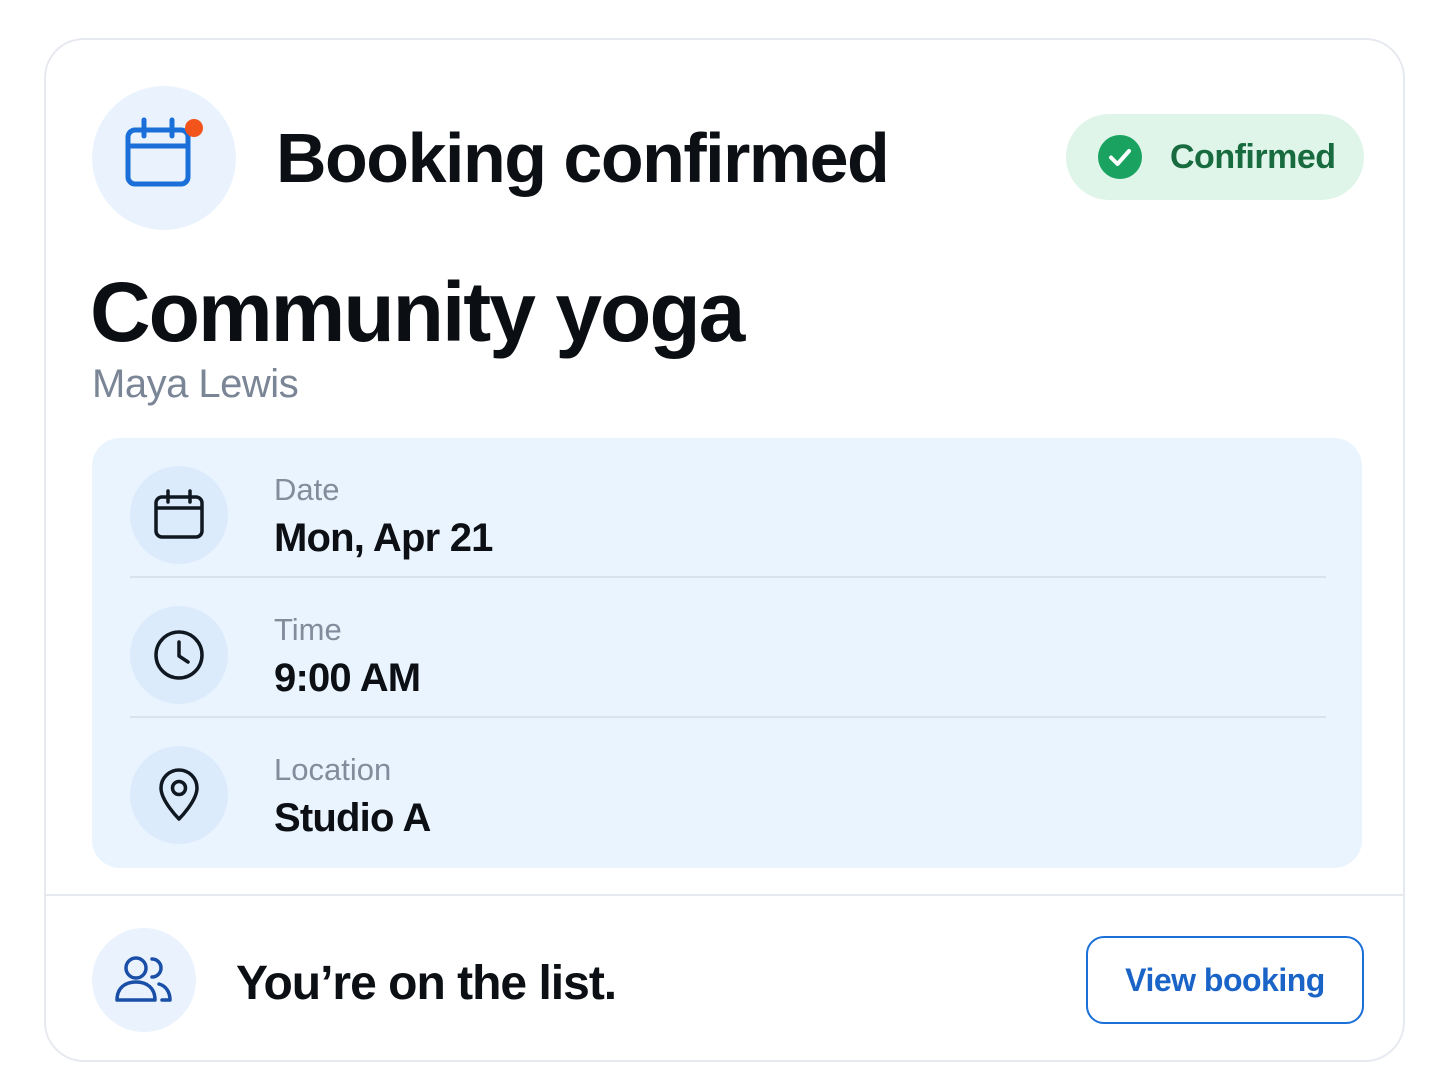  I want to click on detail-label: Time, so click(308, 629).